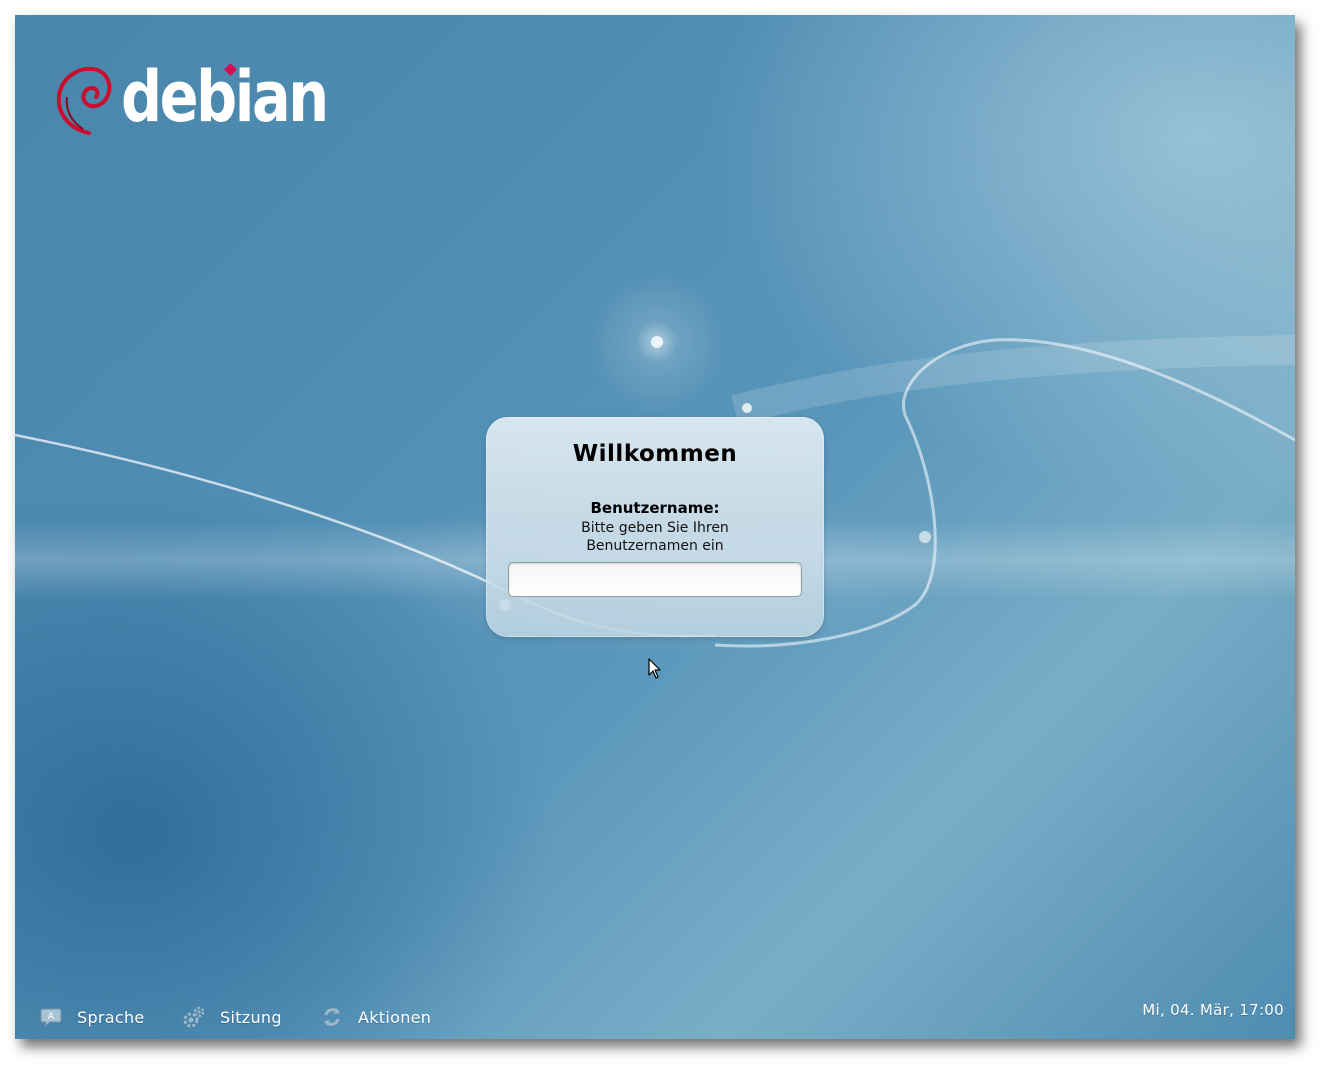 Image resolution: width=1330 pixels, height=1074 pixels. Describe the element at coordinates (251, 1017) in the screenshot. I see `session-menu-label: Sitzung` at that location.